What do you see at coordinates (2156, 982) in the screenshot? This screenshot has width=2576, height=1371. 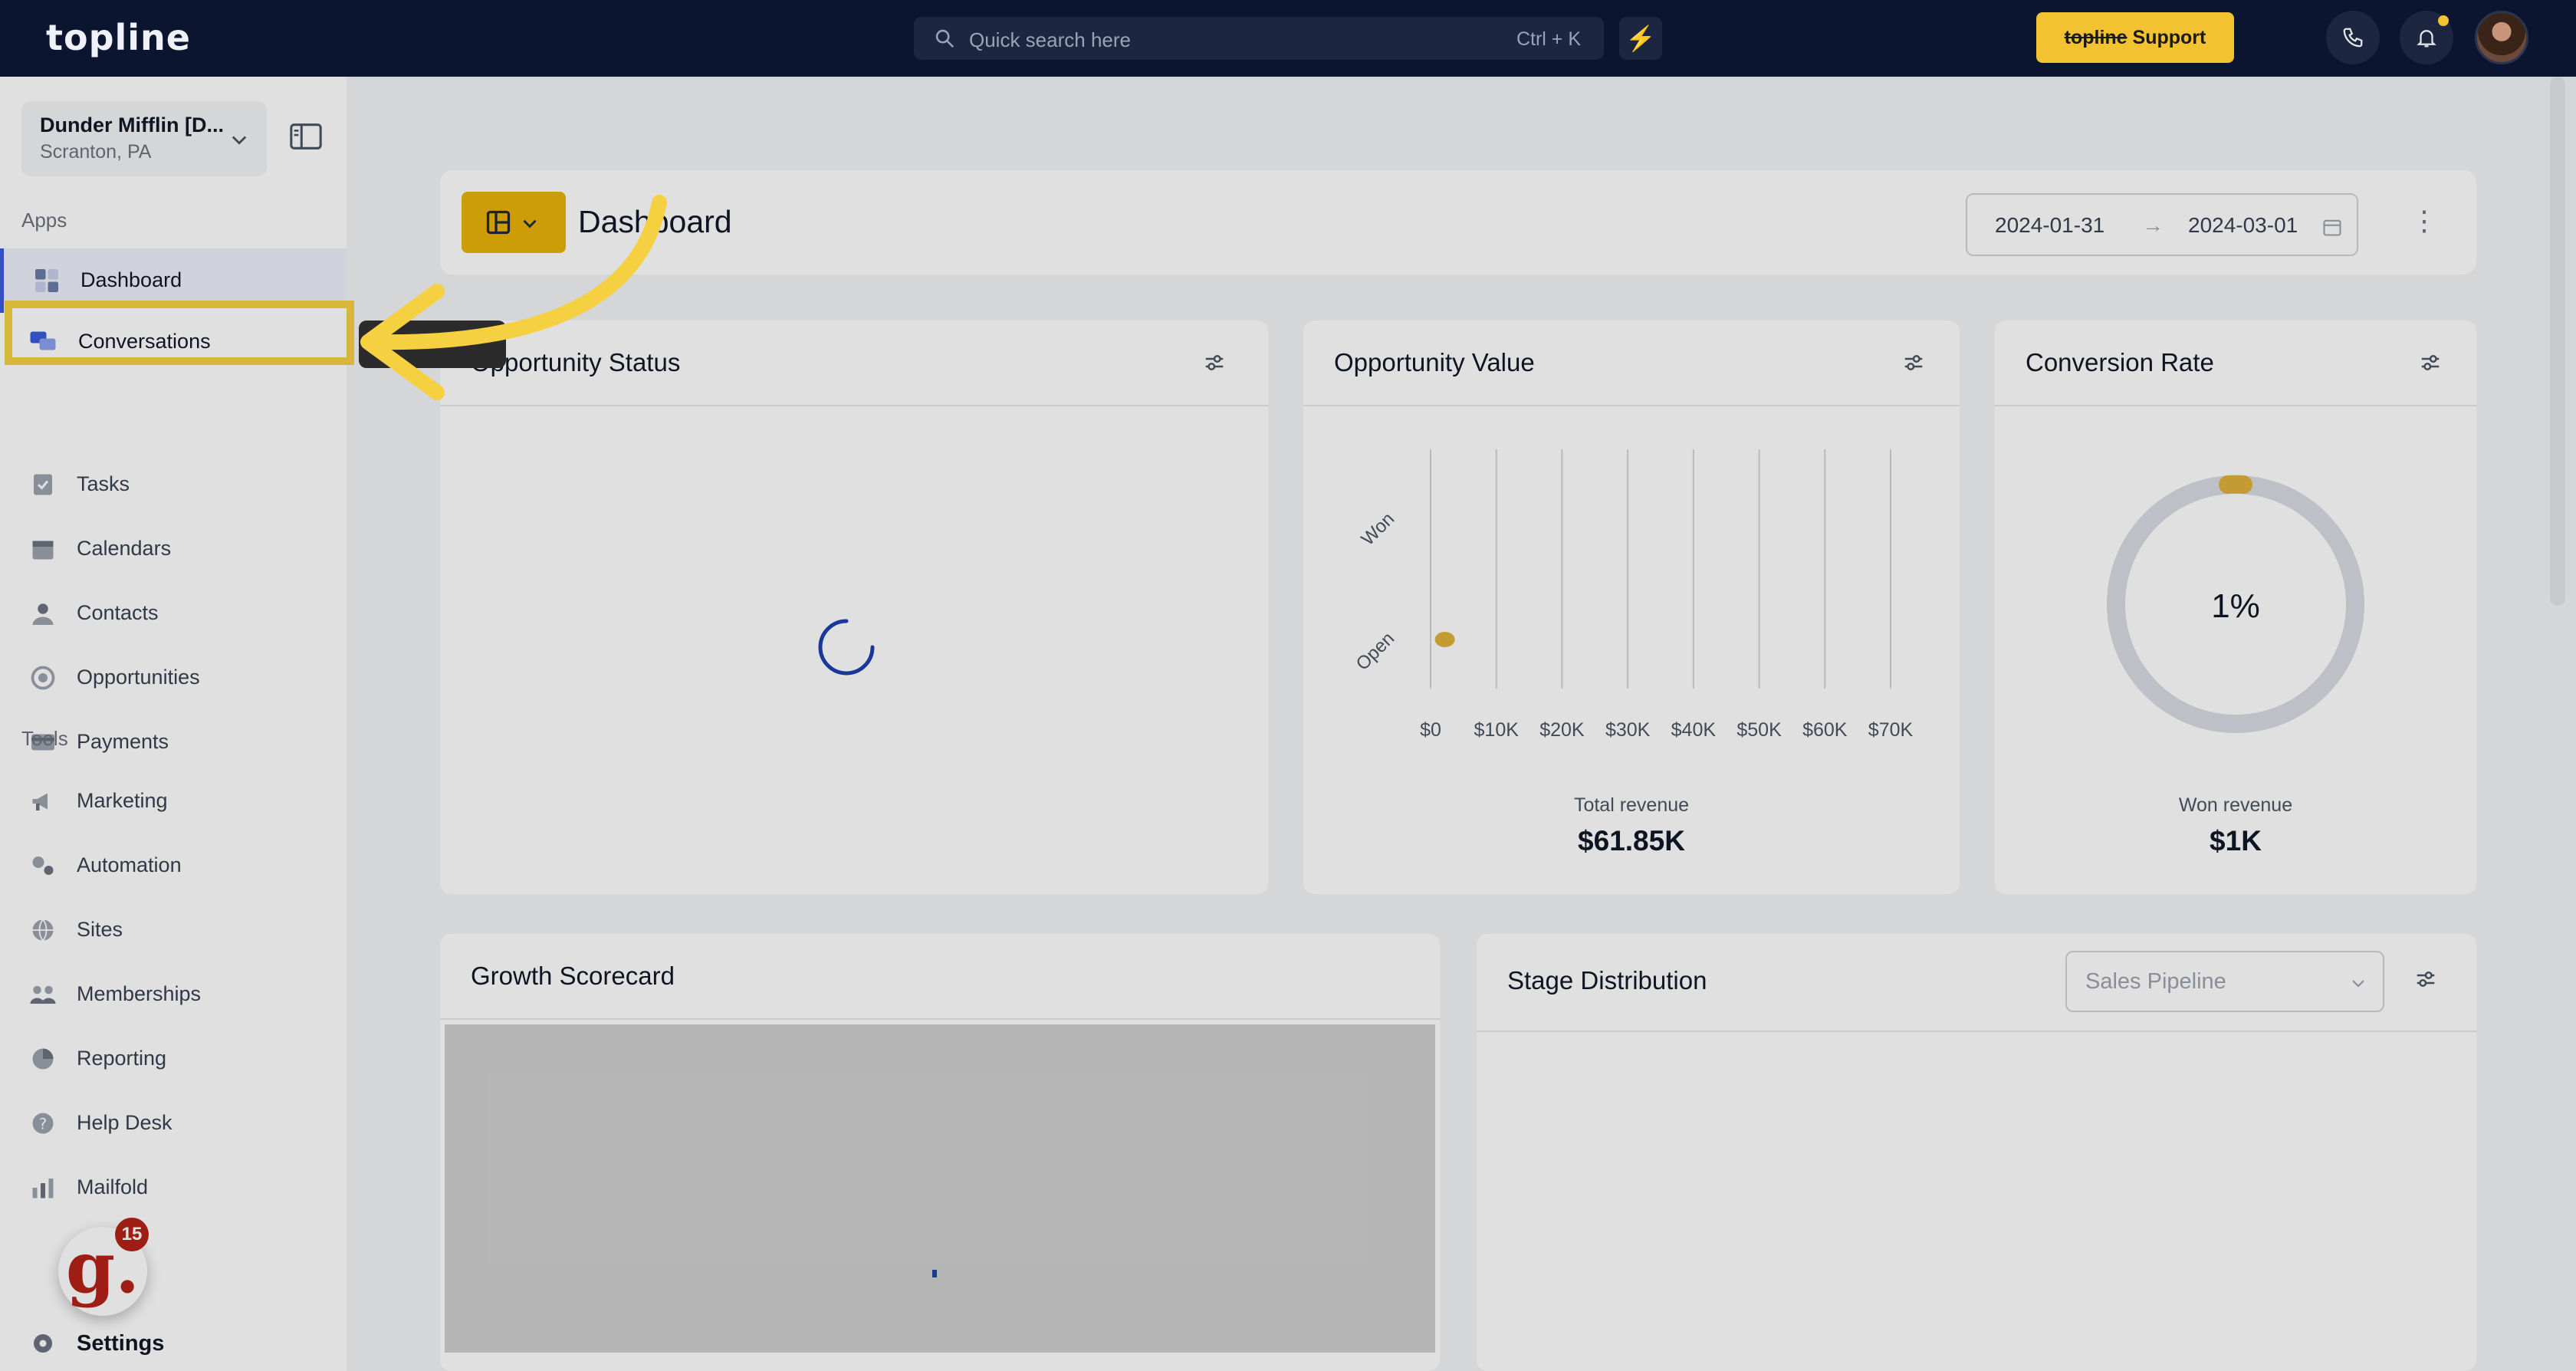 I see `pipeline-select-value: Sales Pipeline` at bounding box center [2156, 982].